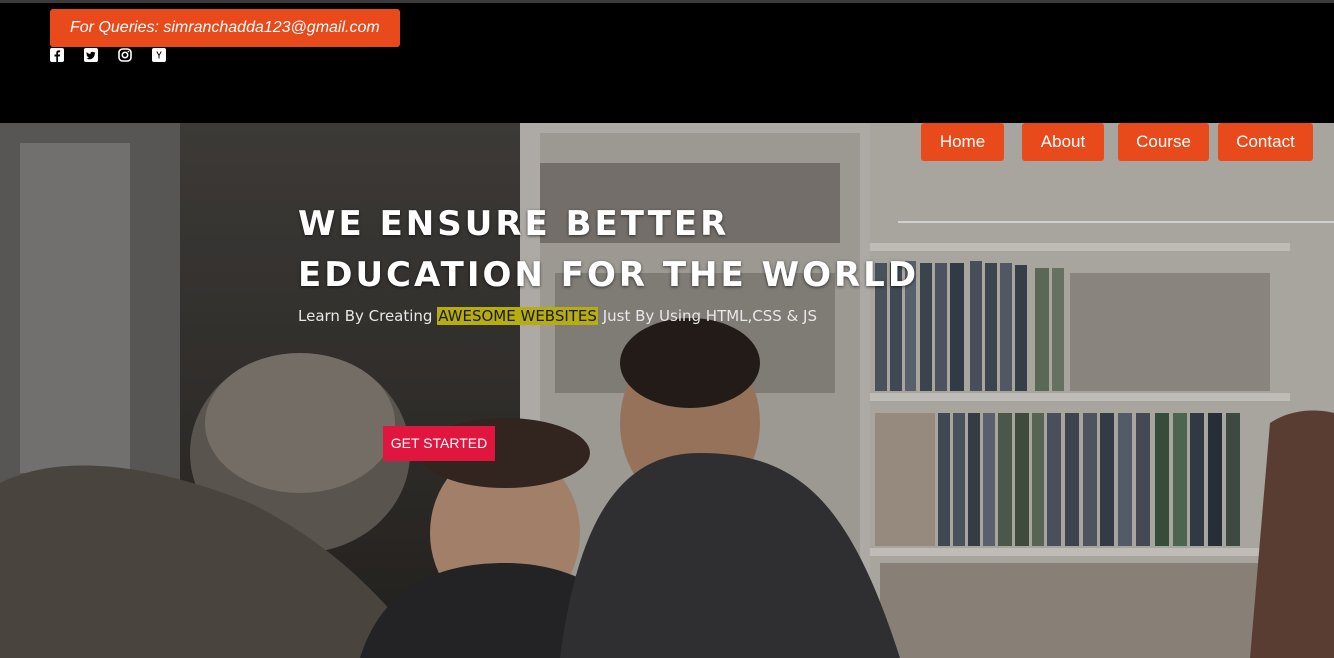 The height and width of the screenshot is (658, 1334). Describe the element at coordinates (962, 142) in the screenshot. I see `nav-home: Home` at that location.